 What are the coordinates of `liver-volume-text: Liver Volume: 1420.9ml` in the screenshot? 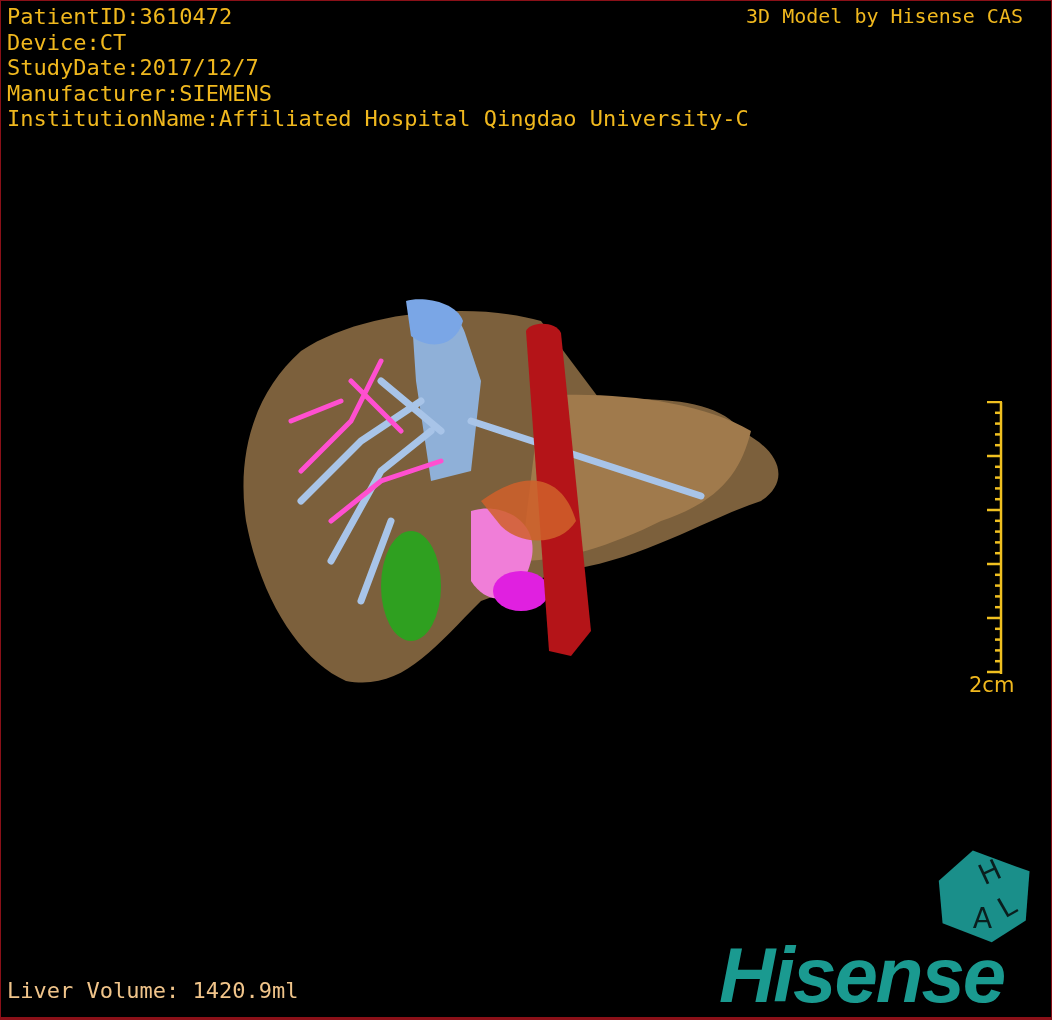 It's located at (153, 990).